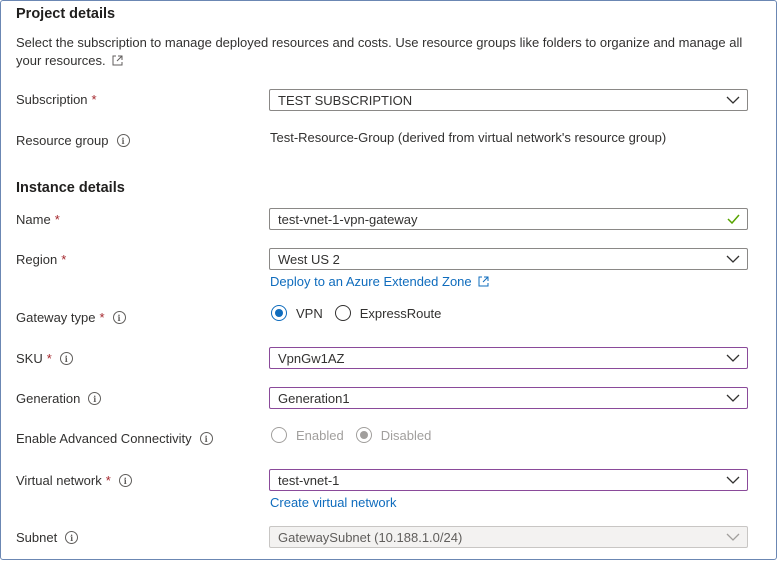 The width and height of the screenshot is (779, 562). Describe the element at coordinates (508, 398) in the screenshot. I see `generation-dropdown: Generation1` at that location.